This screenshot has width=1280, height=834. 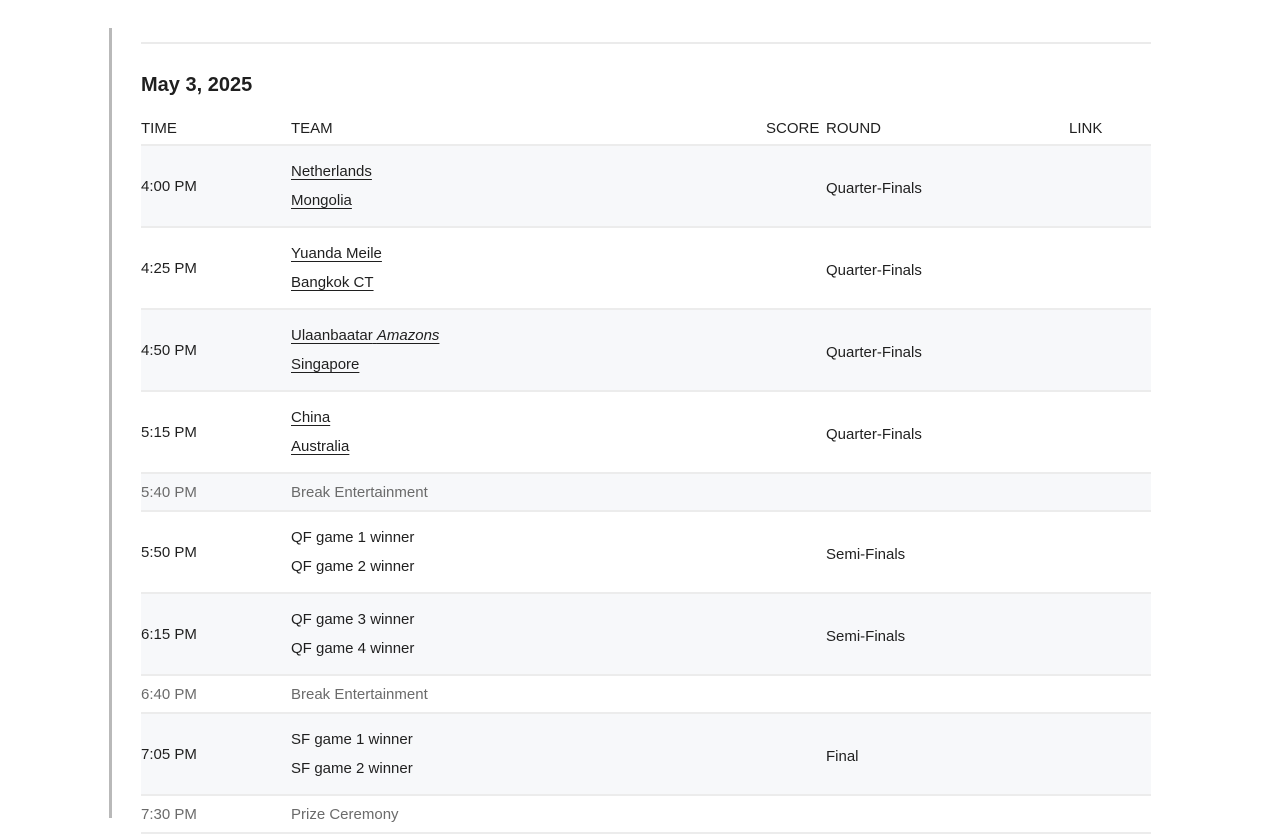 What do you see at coordinates (169, 694) in the screenshot?
I see `break-time: 6:40 PM` at bounding box center [169, 694].